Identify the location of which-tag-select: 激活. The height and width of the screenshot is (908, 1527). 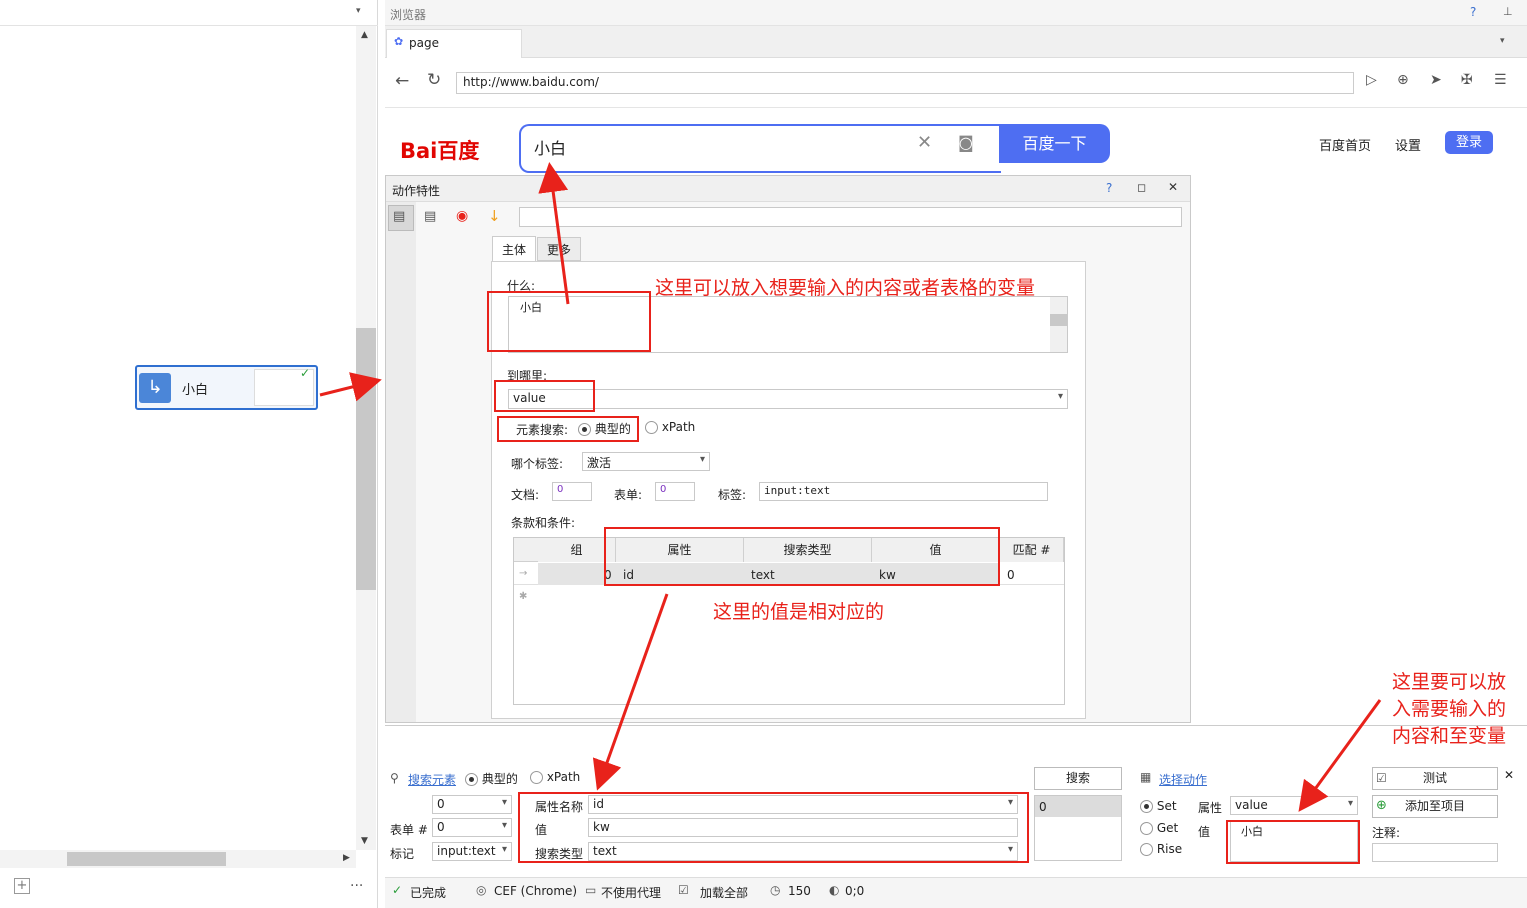
(646, 461).